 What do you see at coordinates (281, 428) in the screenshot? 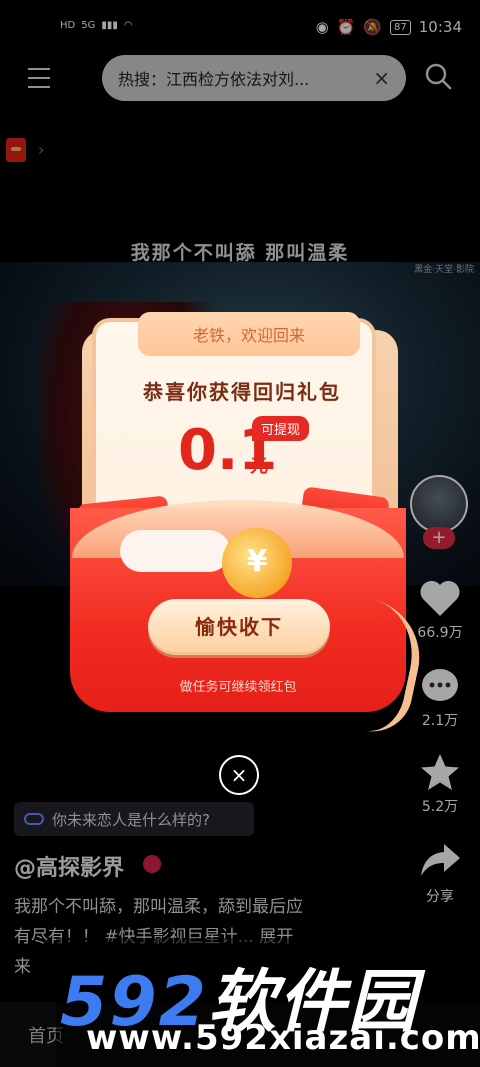
I see `withdrawable-badge: 可提现` at bounding box center [281, 428].